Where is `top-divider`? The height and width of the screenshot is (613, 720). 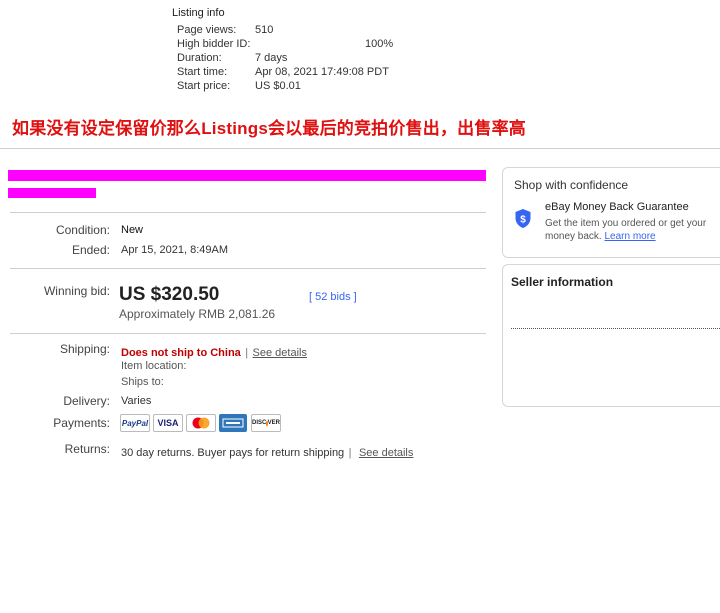 top-divider is located at coordinates (360, 148).